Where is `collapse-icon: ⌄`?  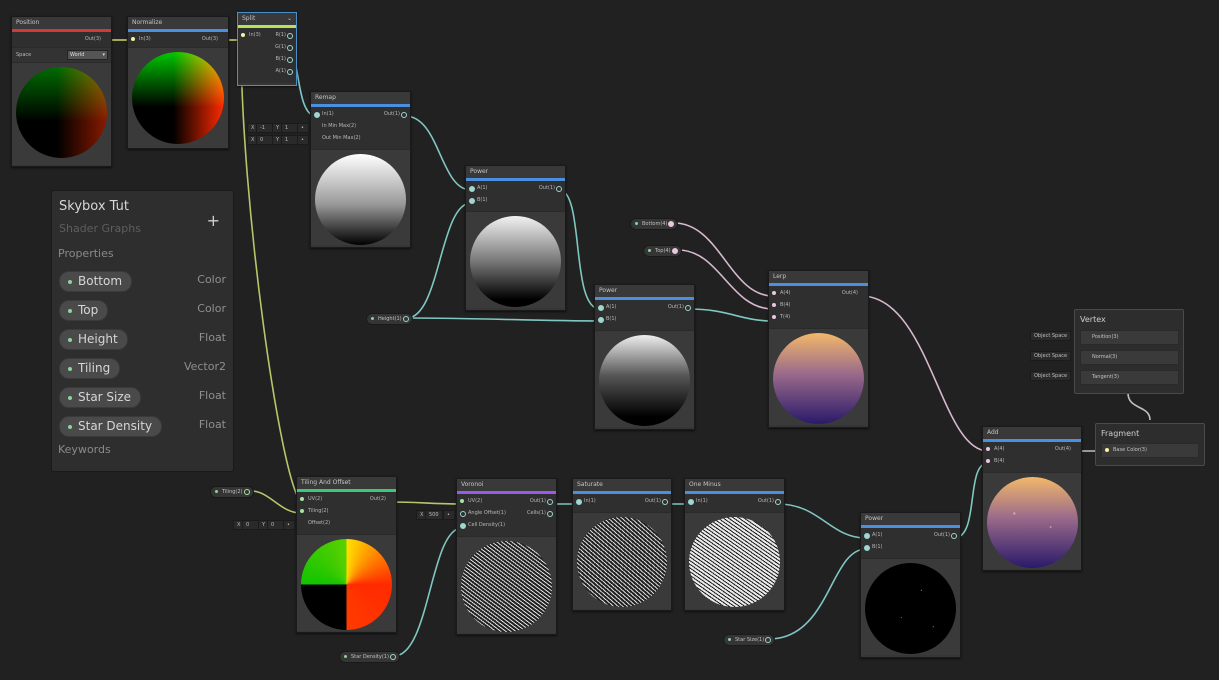 collapse-icon: ⌄ is located at coordinates (289, 19).